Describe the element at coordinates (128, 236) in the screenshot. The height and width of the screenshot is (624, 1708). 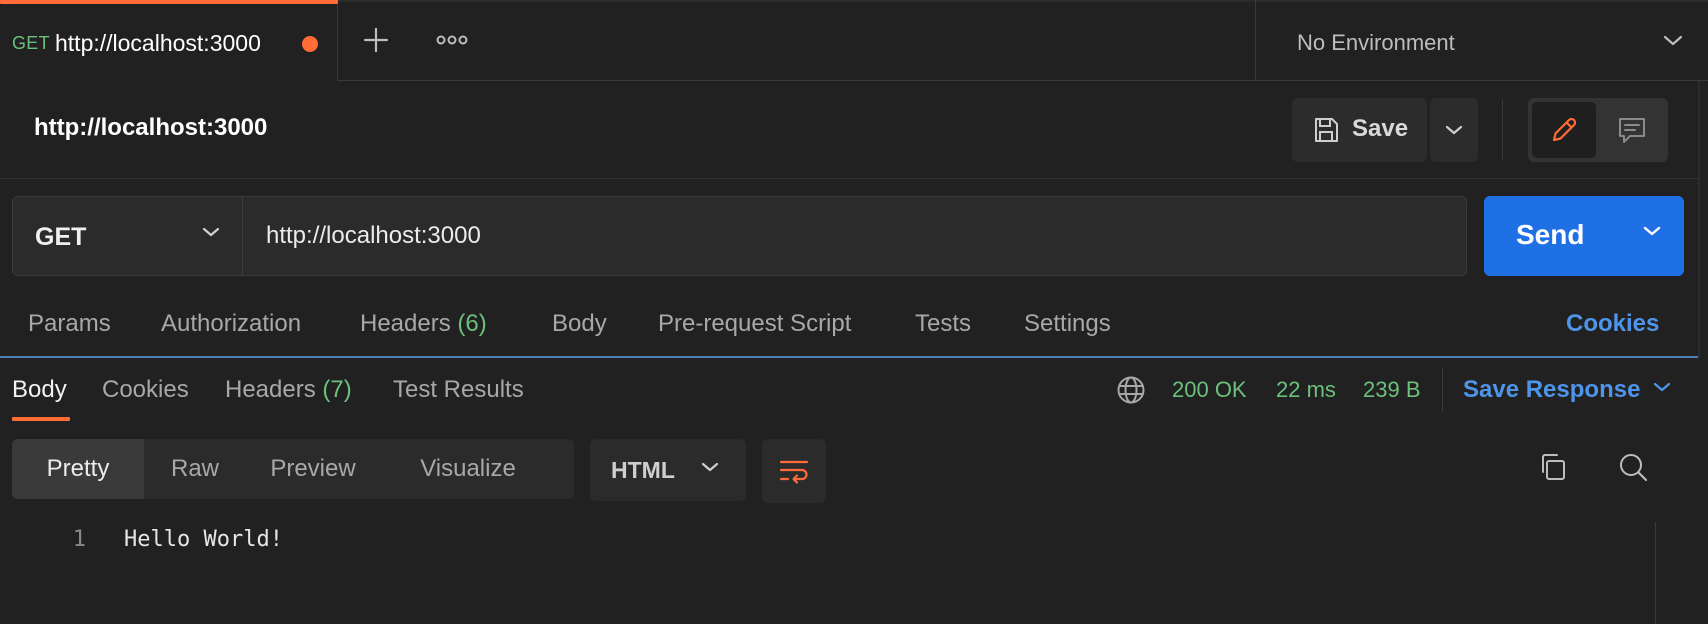
I see `method-select: GET` at that location.